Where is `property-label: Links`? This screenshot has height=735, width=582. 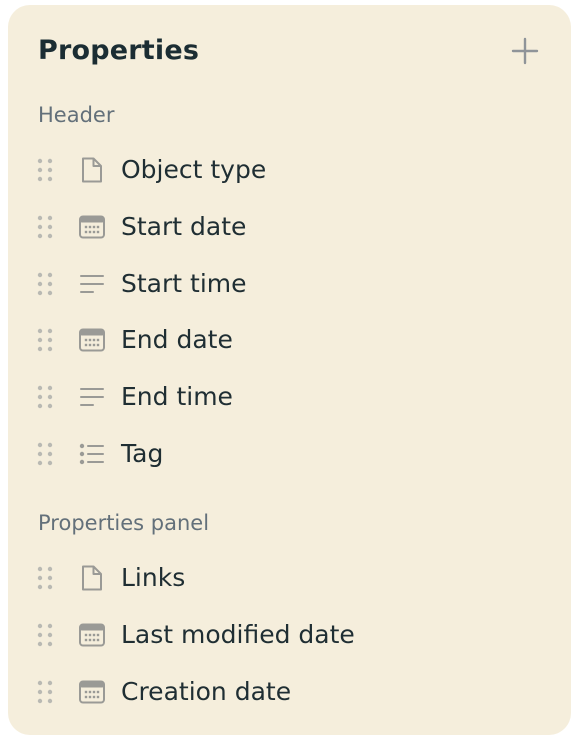 property-label: Links is located at coordinates (153, 577).